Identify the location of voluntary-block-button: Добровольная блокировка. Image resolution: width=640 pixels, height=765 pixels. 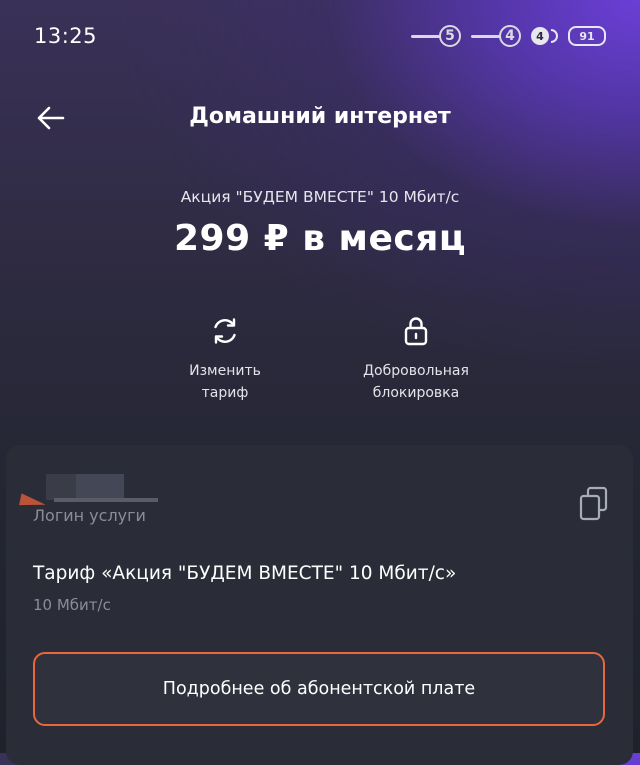
(416, 358).